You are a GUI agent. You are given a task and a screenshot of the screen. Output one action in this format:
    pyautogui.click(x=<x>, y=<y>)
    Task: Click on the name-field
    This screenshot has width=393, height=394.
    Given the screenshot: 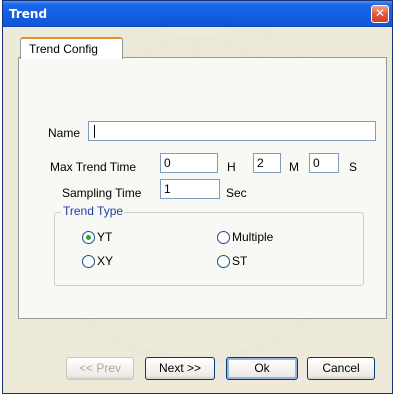 What is the action you would take?
    pyautogui.click(x=232, y=131)
    